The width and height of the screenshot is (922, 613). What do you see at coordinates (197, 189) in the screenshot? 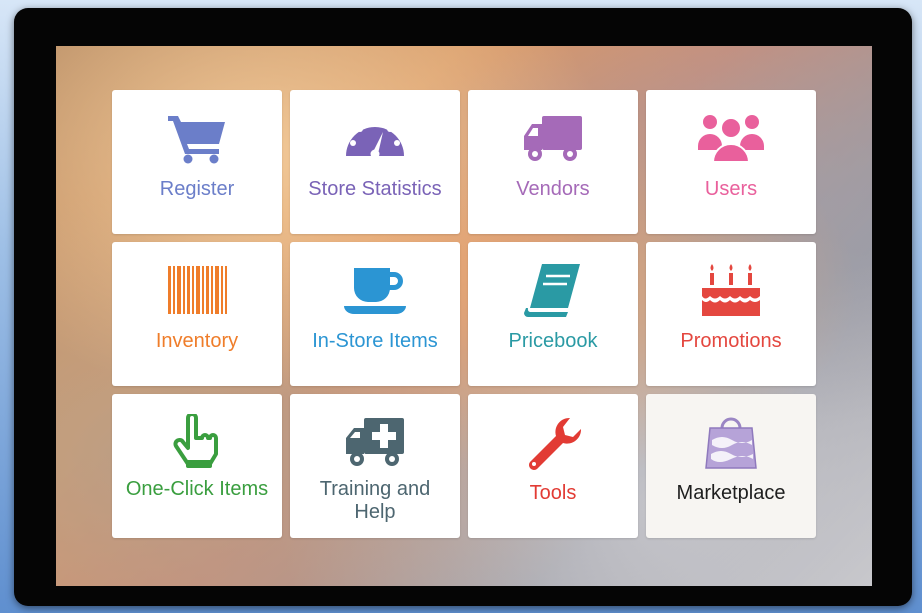
I see `register-label: Register` at bounding box center [197, 189].